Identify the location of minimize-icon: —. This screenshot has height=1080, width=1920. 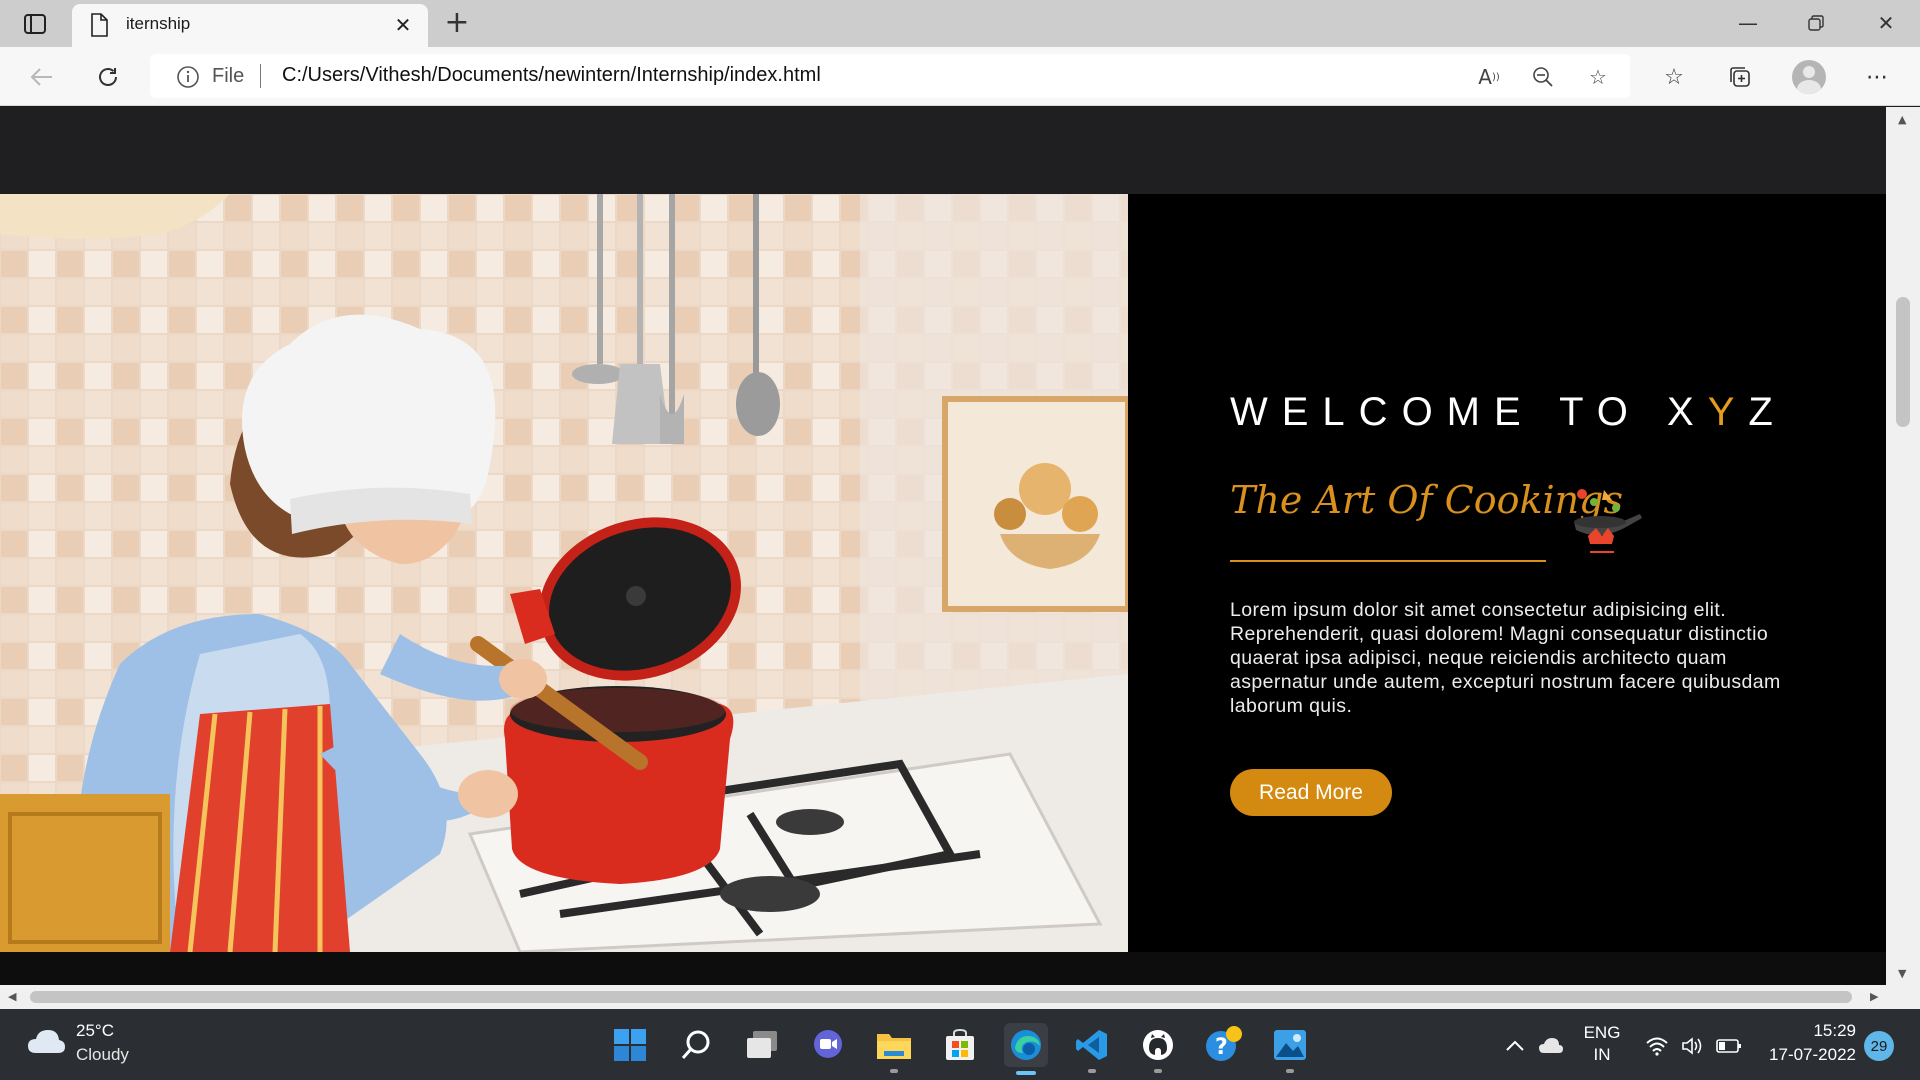
(1748, 23).